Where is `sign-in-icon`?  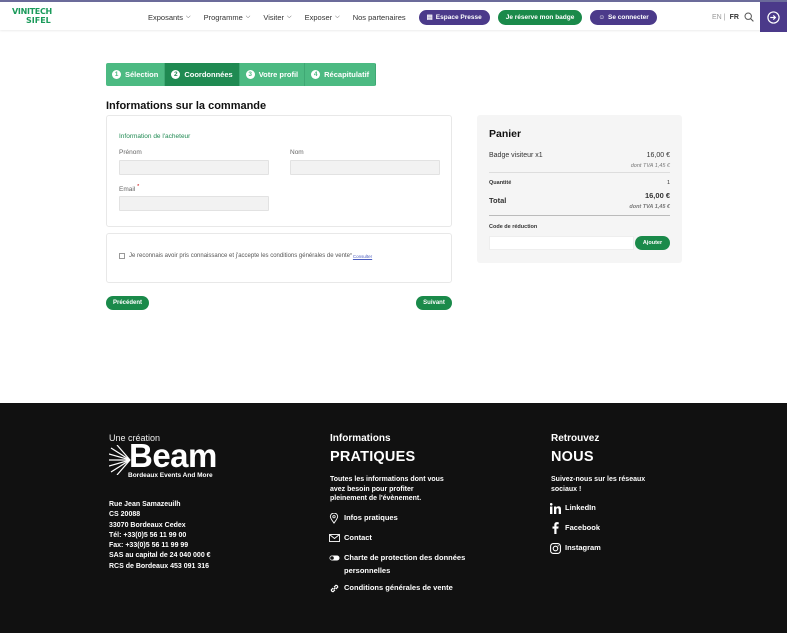
sign-in-icon is located at coordinates (773, 17).